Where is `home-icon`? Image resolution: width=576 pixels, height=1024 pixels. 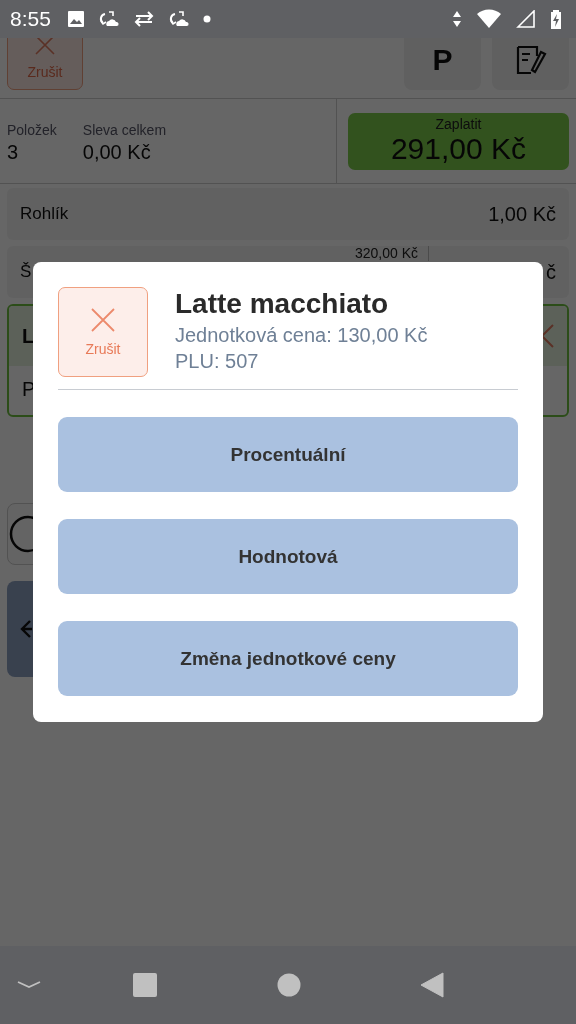 home-icon is located at coordinates (289, 985).